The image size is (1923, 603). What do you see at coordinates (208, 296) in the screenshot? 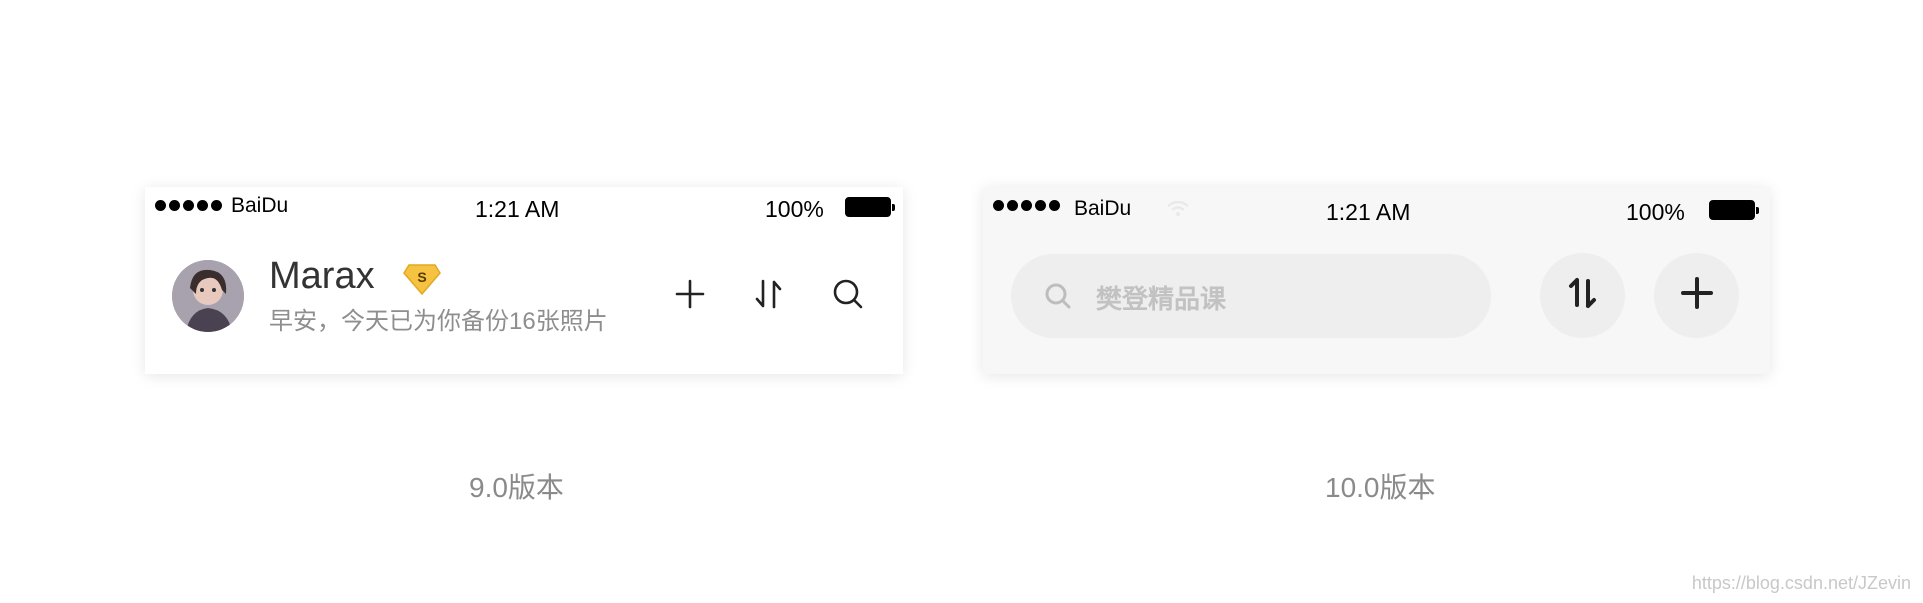
I see `avatar` at bounding box center [208, 296].